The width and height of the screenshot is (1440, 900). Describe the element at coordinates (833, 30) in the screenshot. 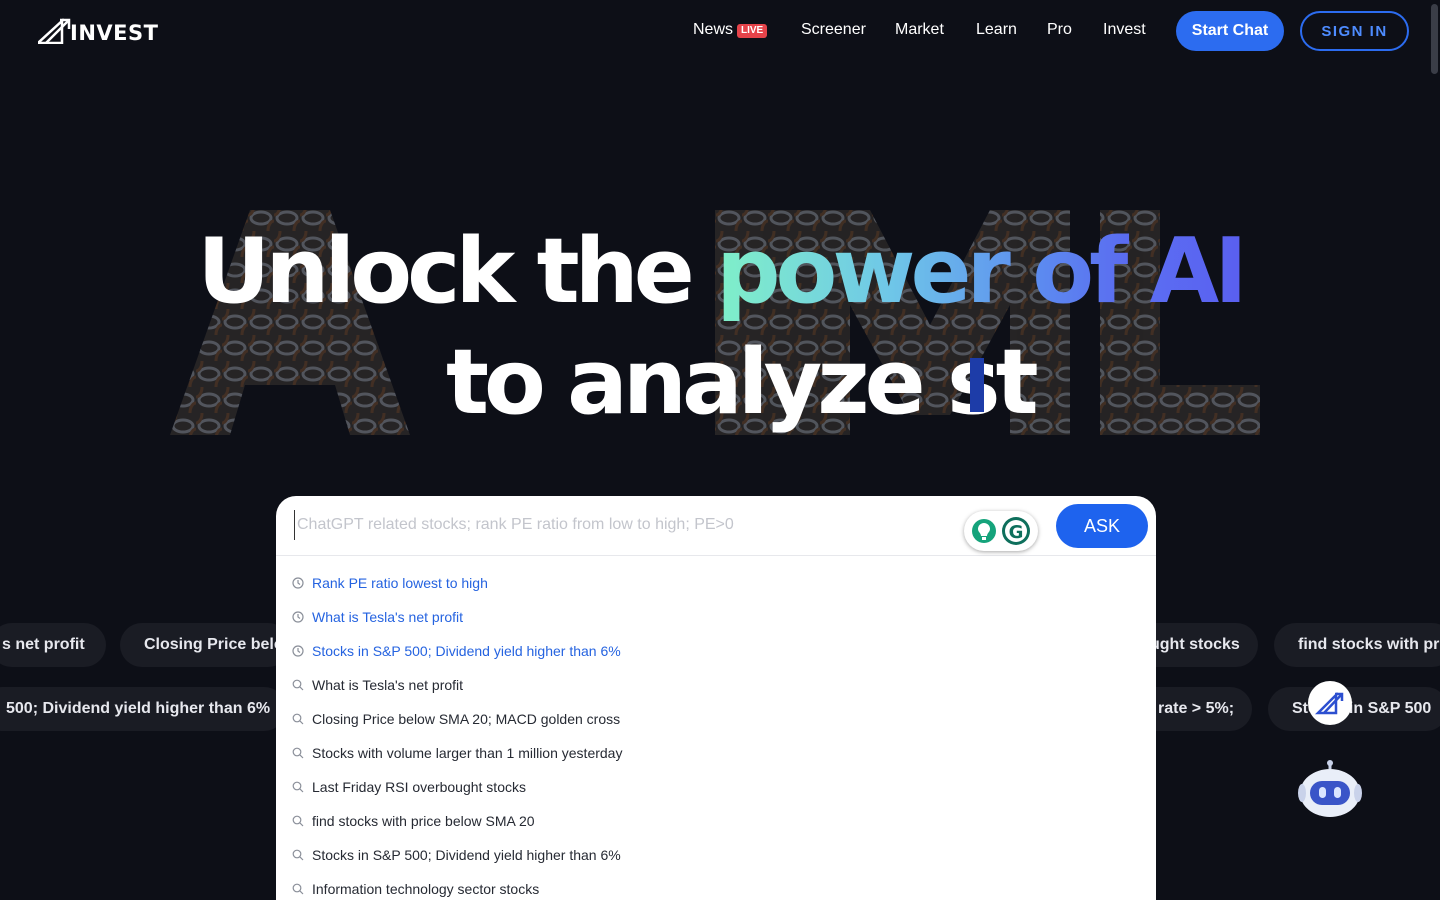

I see `nav-screener: Screener` at that location.